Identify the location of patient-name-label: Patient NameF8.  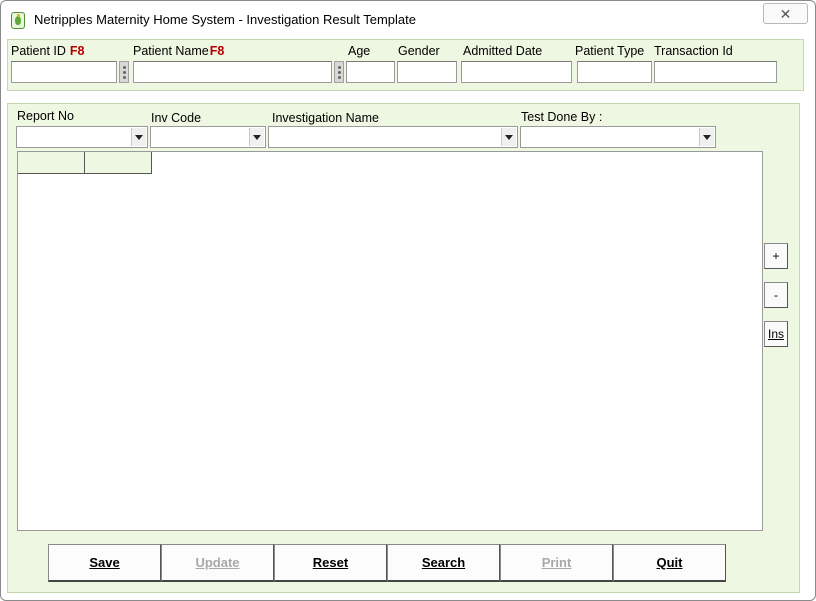
(178, 51).